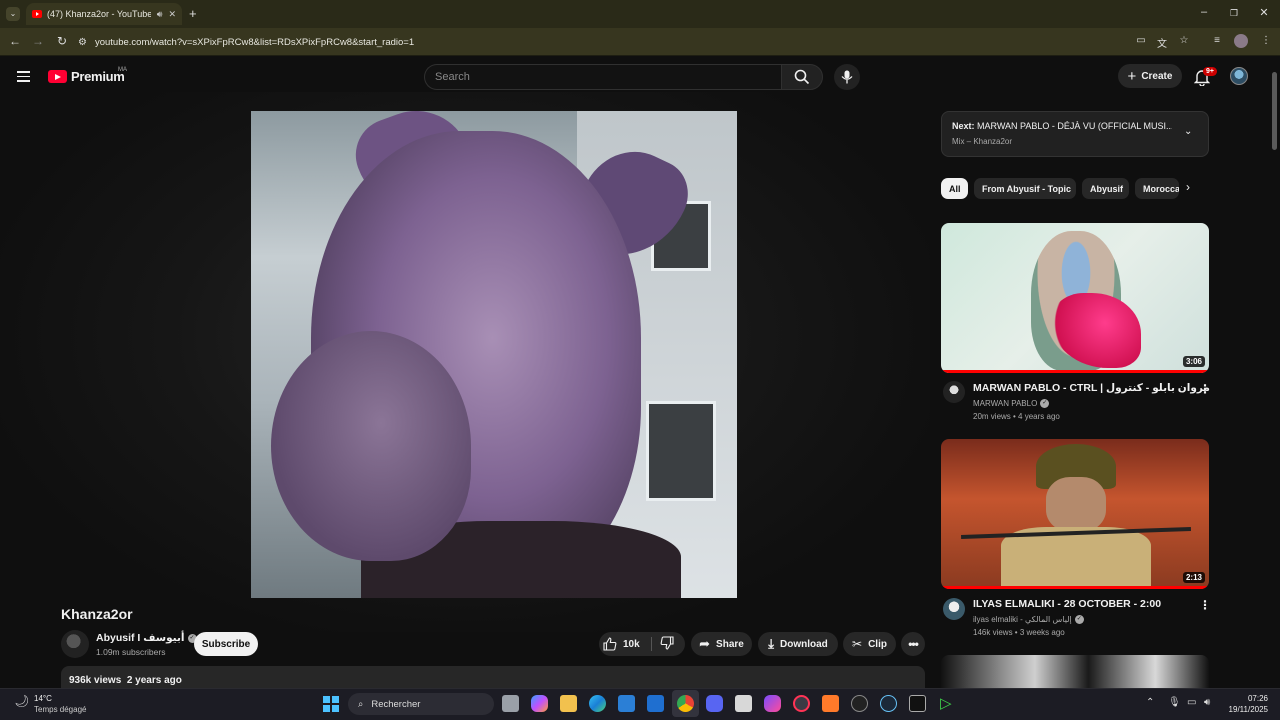 The height and width of the screenshot is (720, 1280). Describe the element at coordinates (193, 13) in the screenshot. I see `new-tab-button: +` at that location.